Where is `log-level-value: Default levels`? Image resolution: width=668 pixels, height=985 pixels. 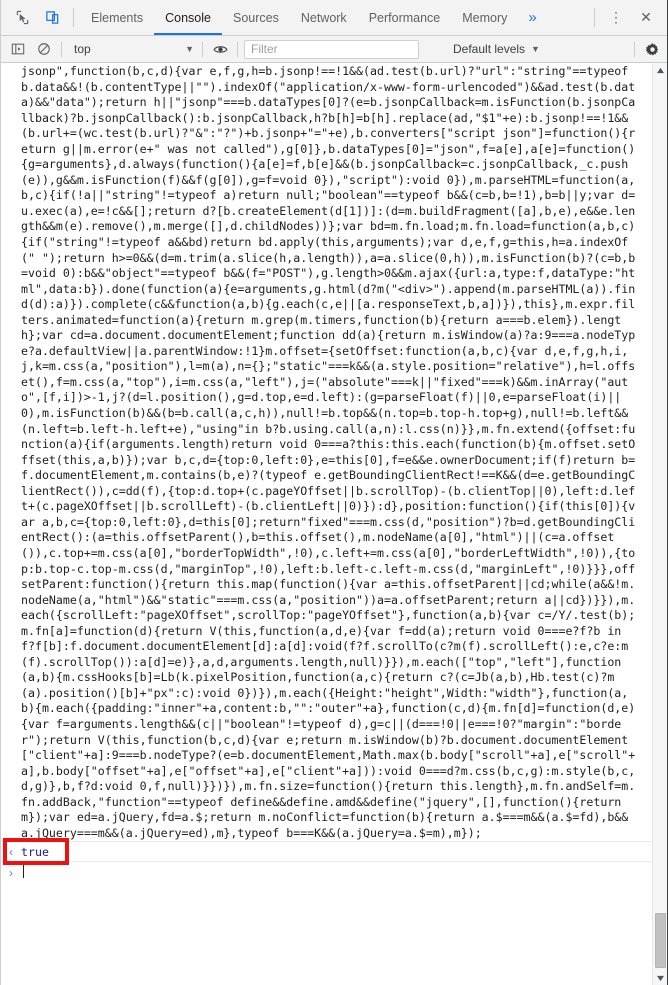 log-level-value: Default levels is located at coordinates (489, 49).